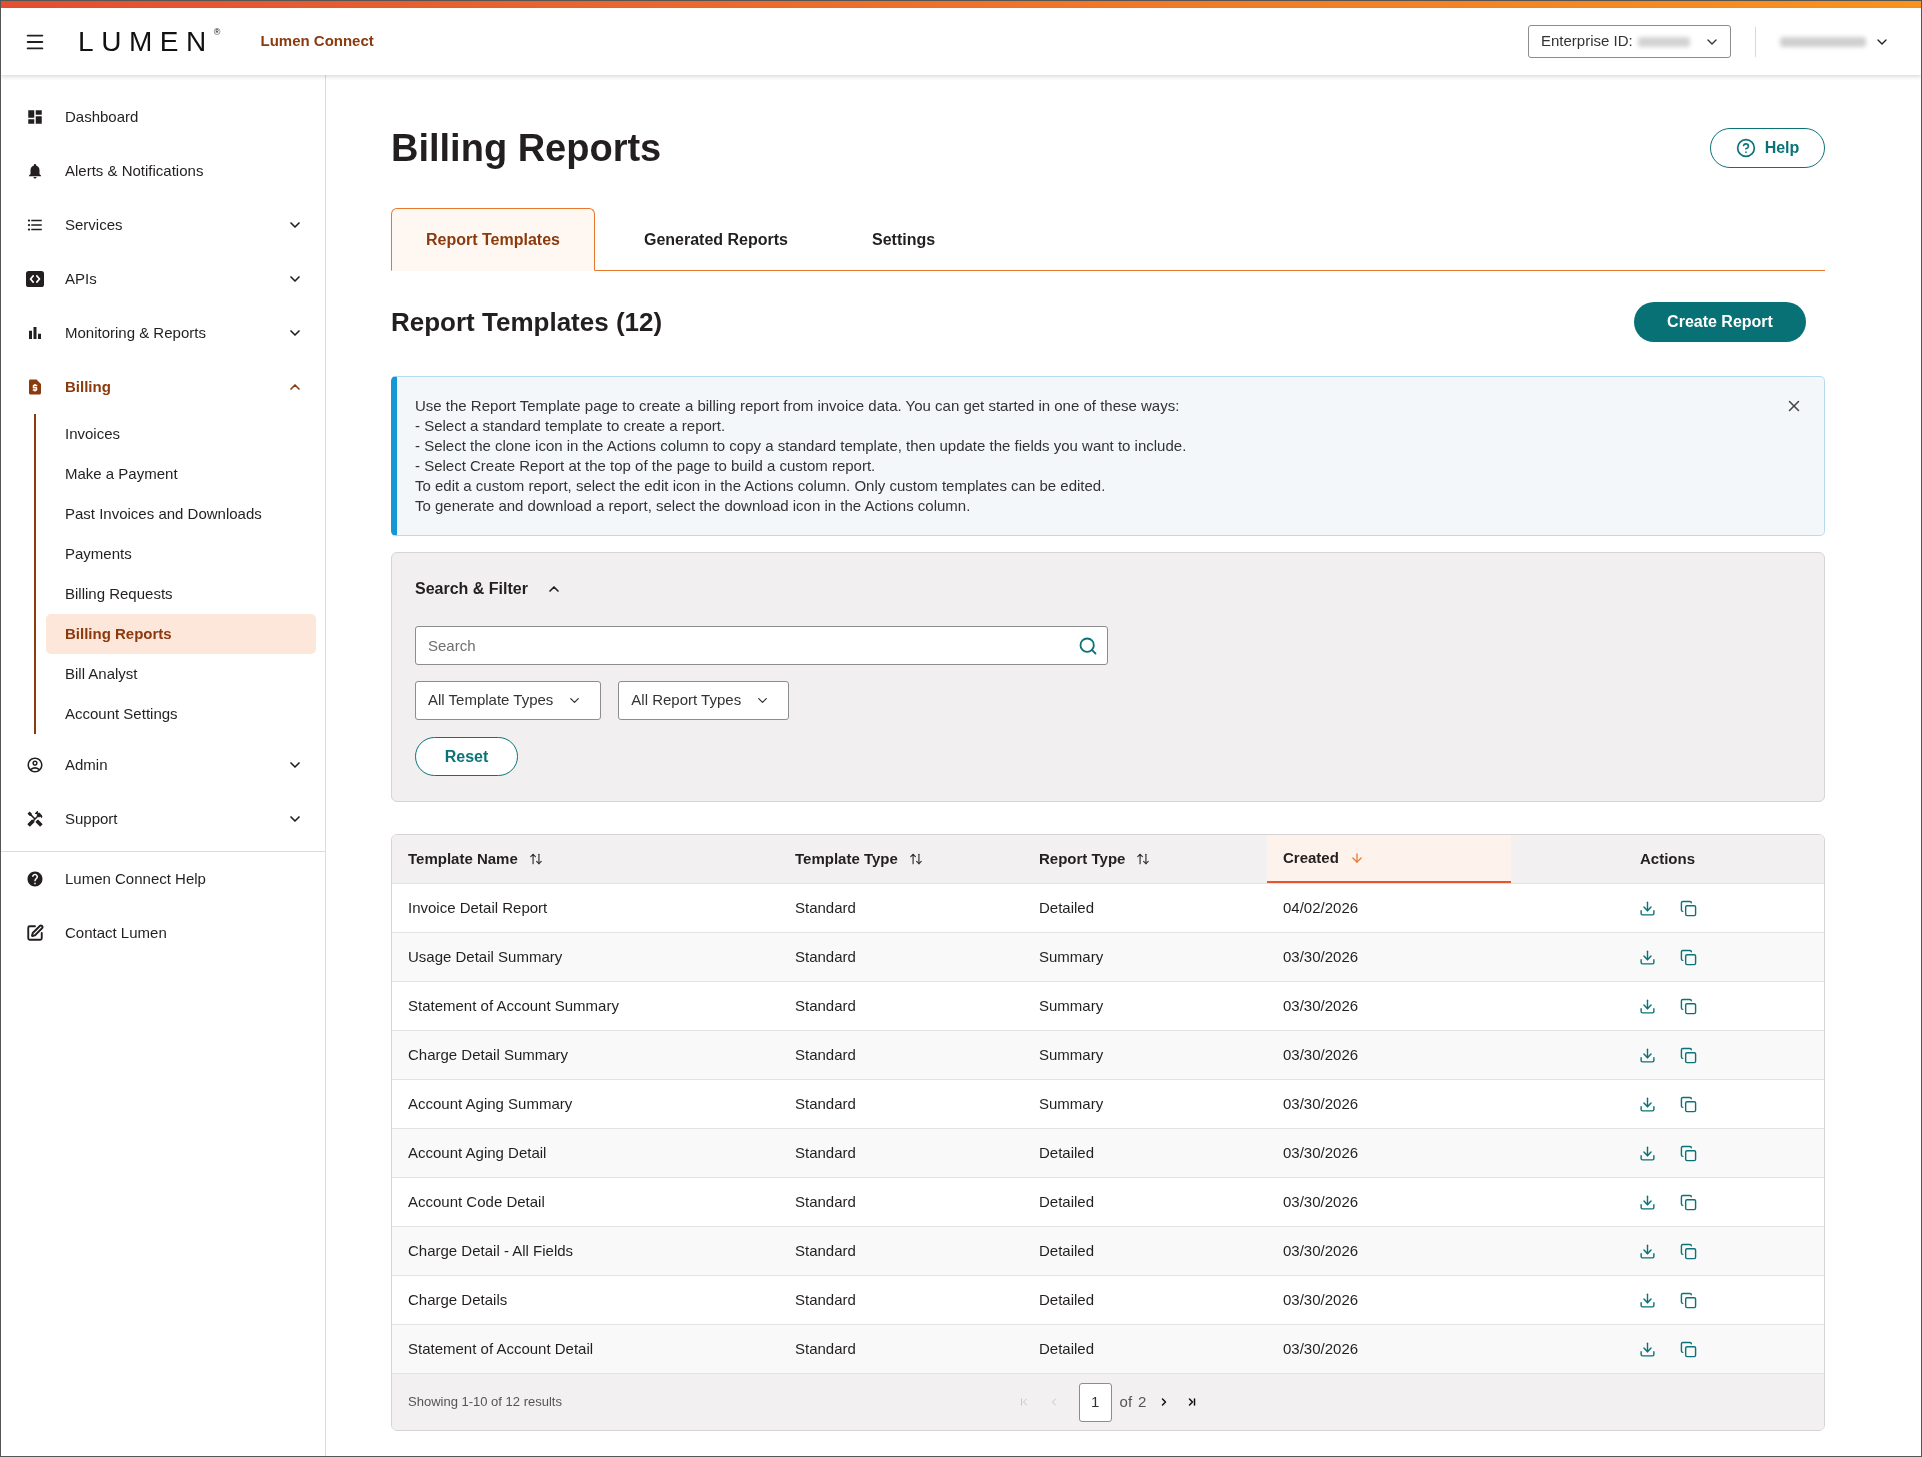 This screenshot has width=1922, height=1457. I want to click on filter-toggle: Search & Filter, so click(488, 589).